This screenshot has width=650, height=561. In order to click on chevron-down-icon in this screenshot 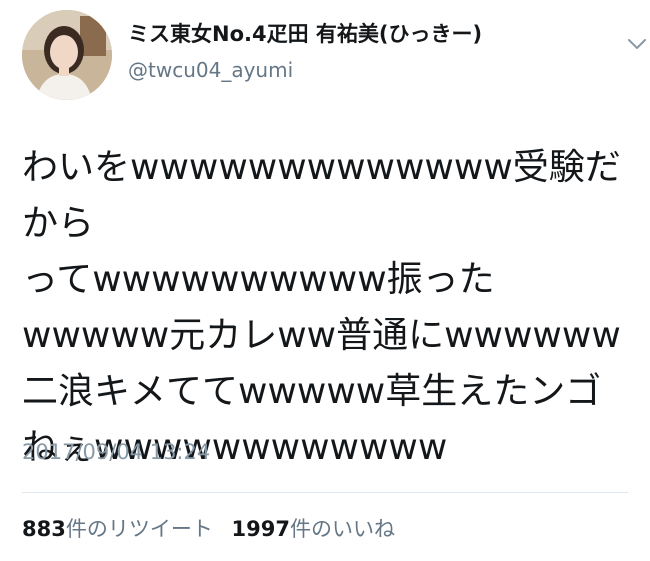, I will do `click(637, 44)`.